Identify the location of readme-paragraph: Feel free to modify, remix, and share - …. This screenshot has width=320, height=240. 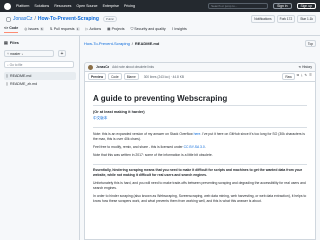
(200, 147).